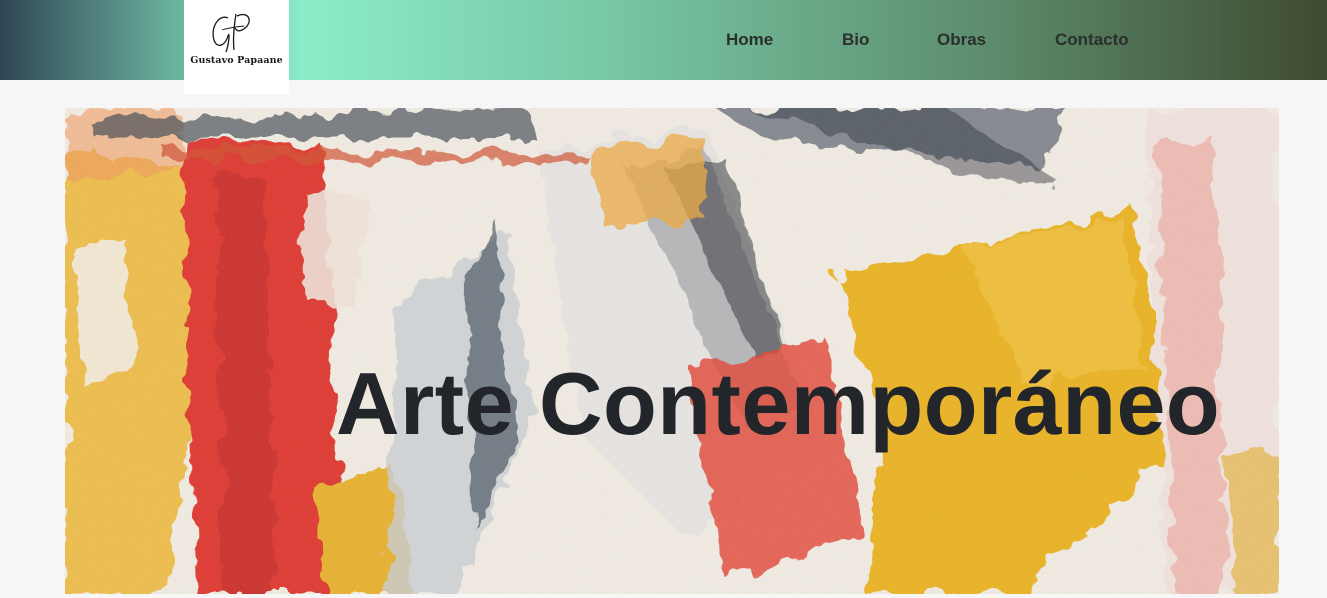 Image resolution: width=1327 pixels, height=598 pixels. I want to click on nav-link-home: Home, so click(749, 40).